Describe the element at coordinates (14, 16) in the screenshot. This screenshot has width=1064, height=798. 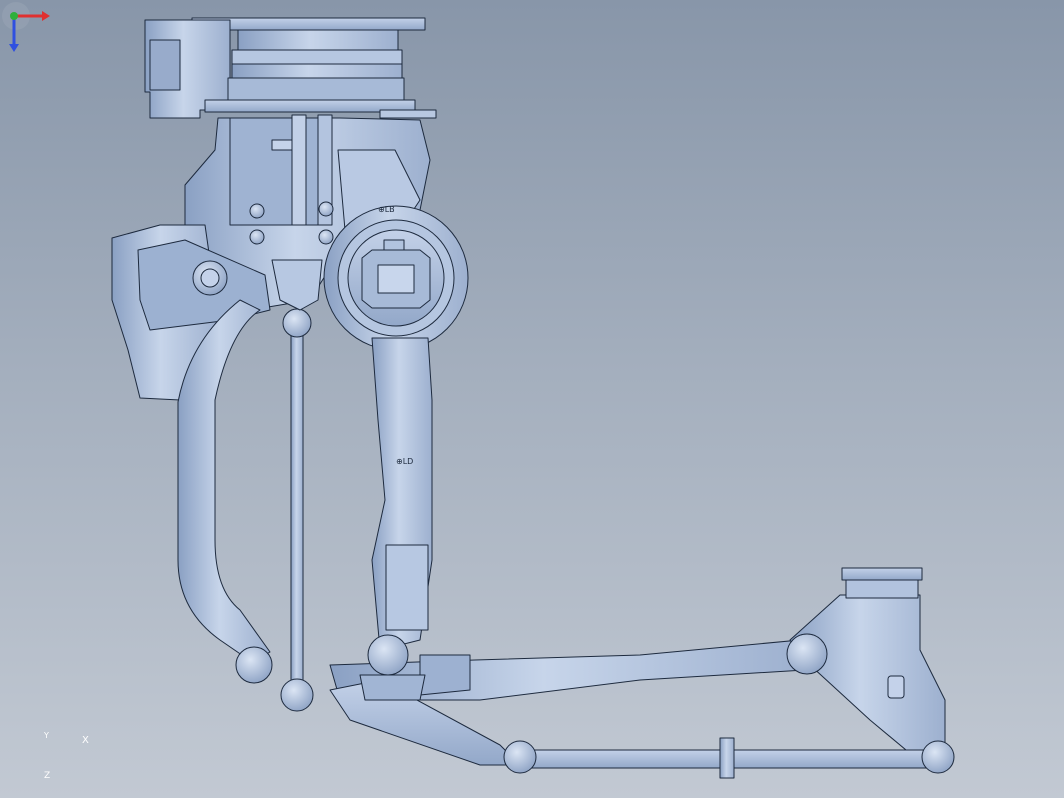
I see `y-axis-dot` at that location.